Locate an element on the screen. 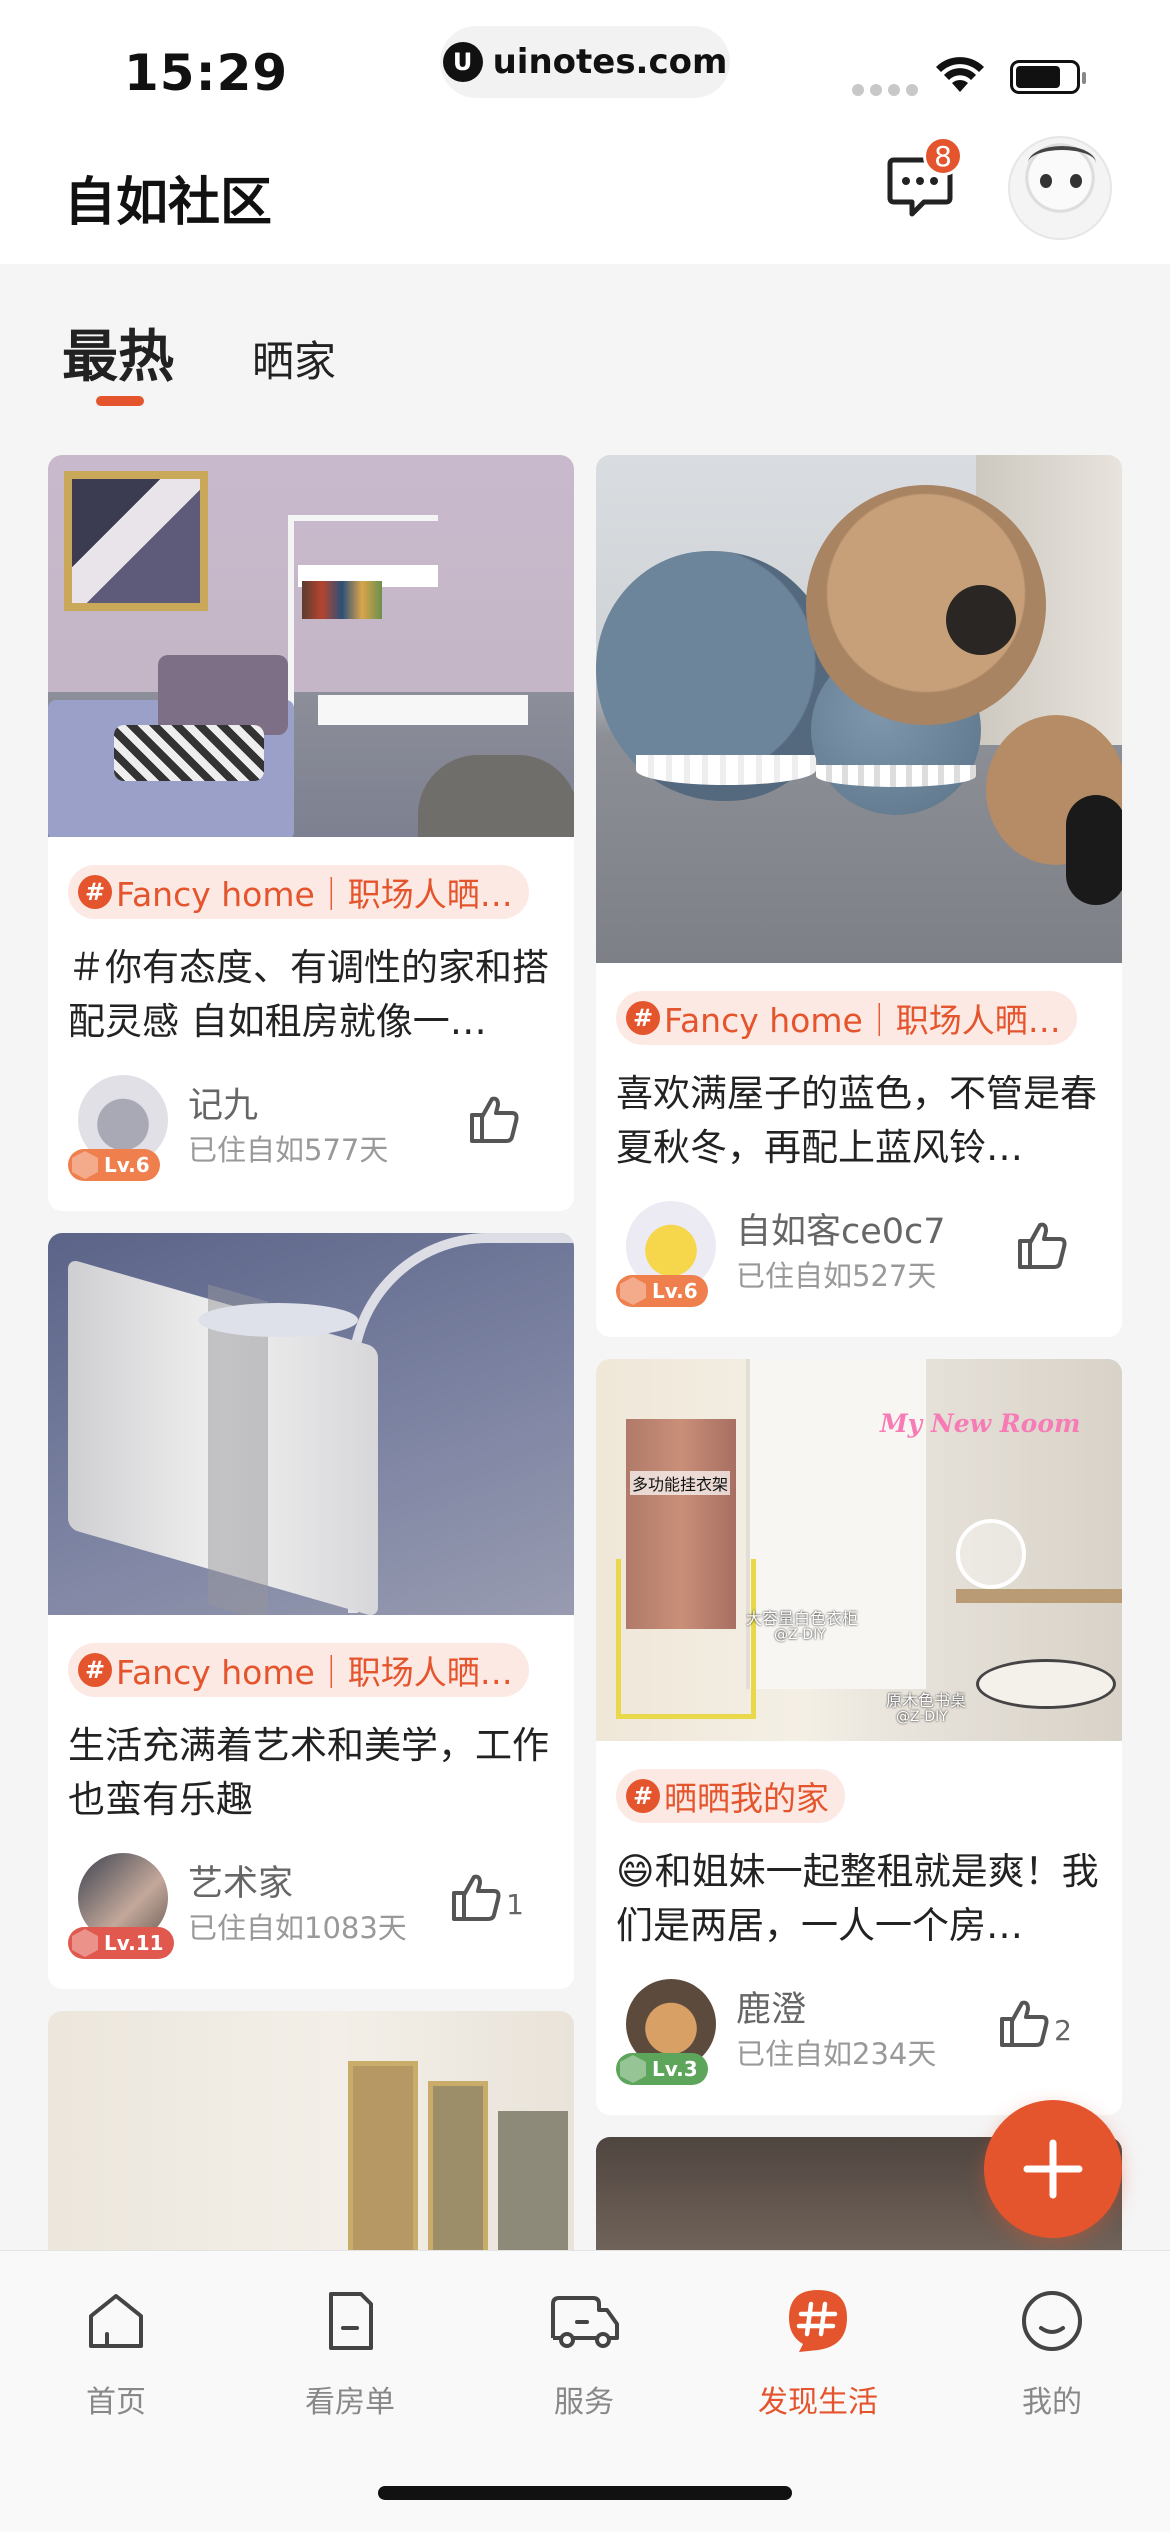 The image size is (1170, 2532). image-label: 大容量白色衣柜 is located at coordinates (802, 1618).